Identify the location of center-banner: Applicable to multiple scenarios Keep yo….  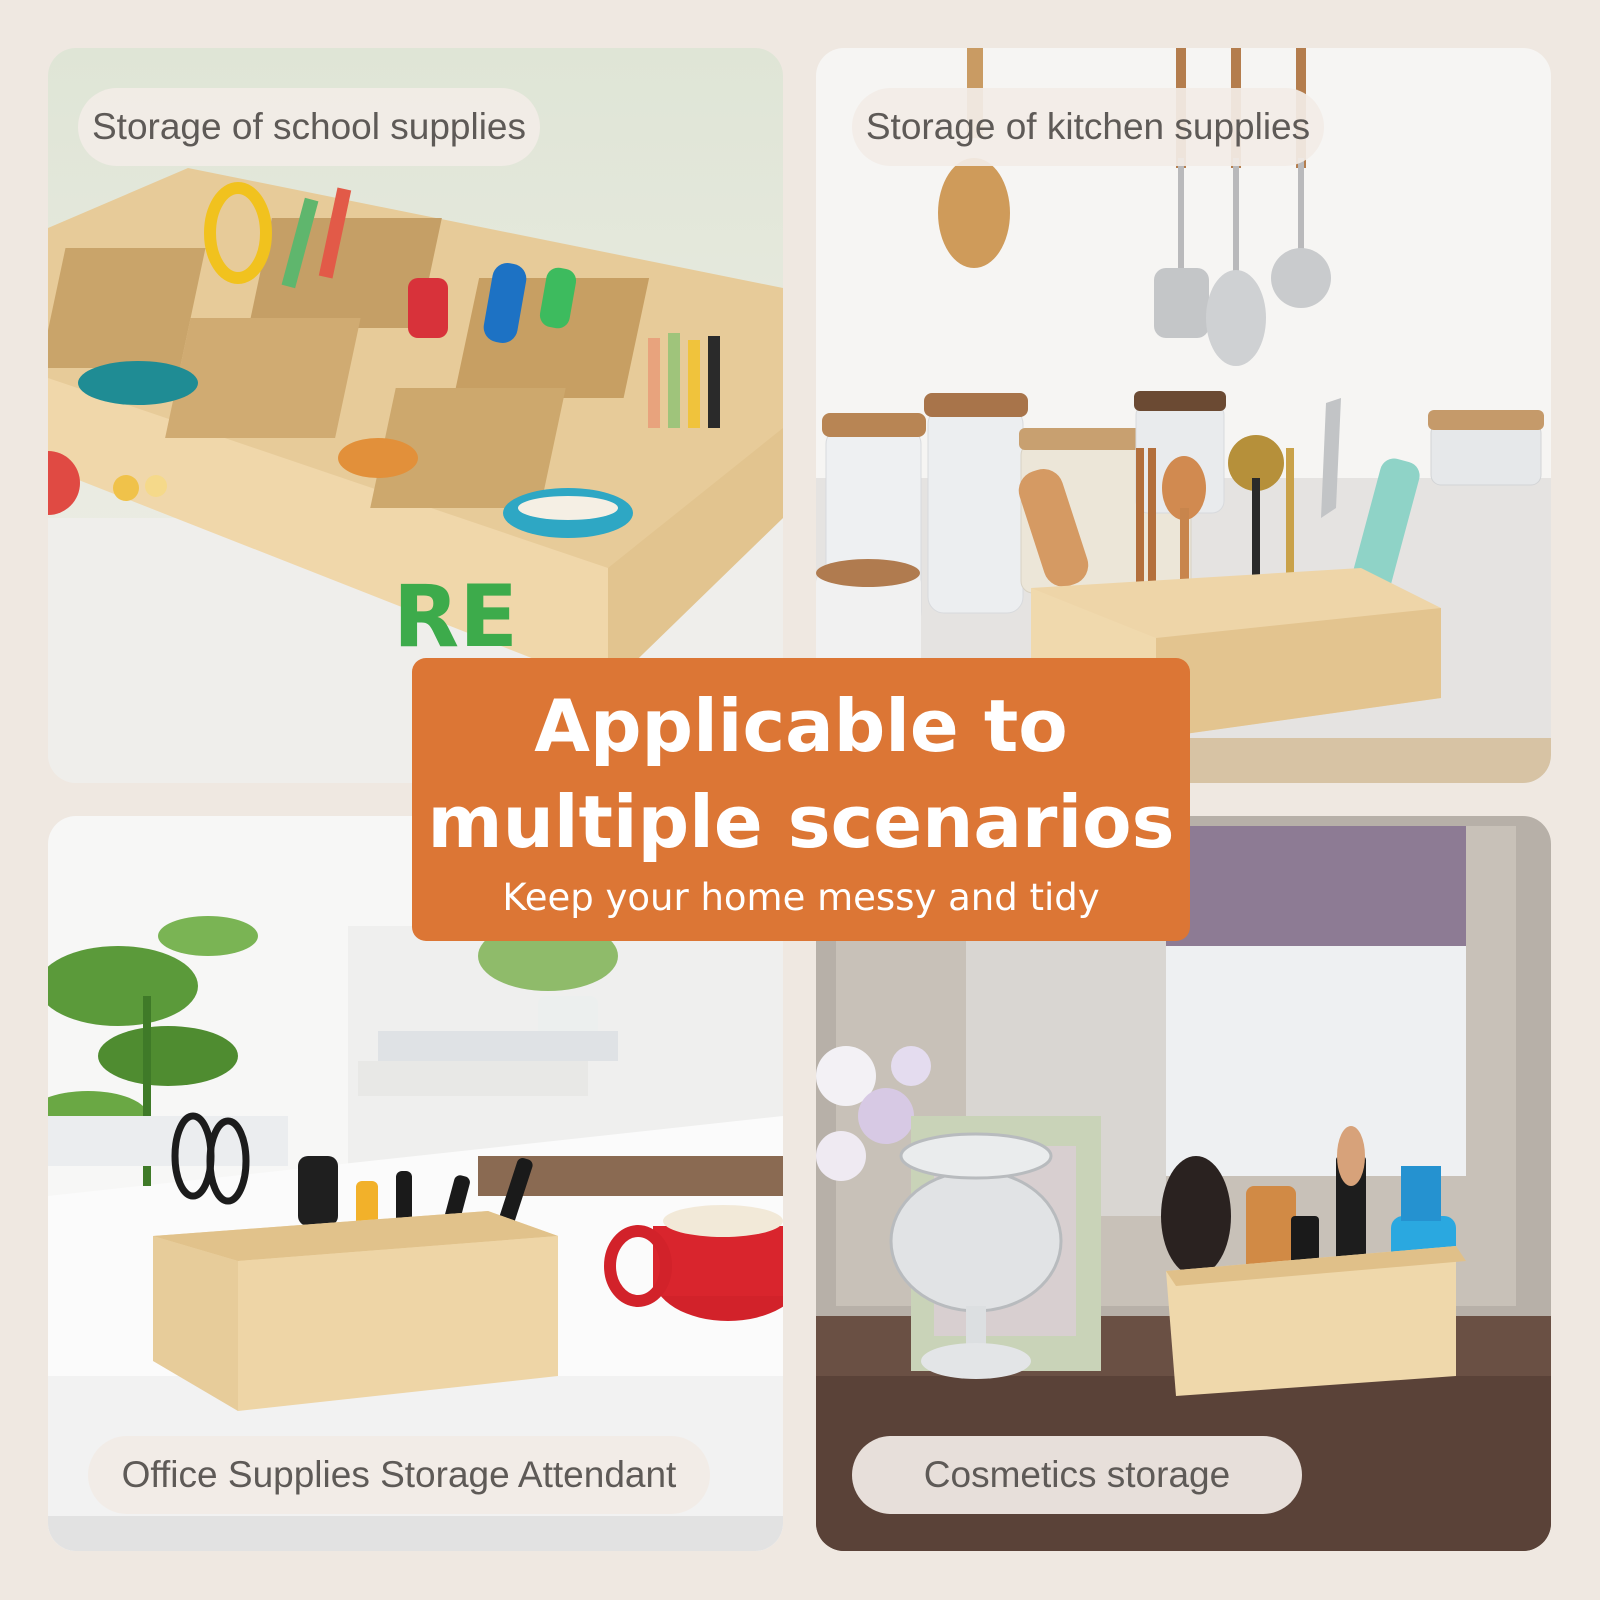
(801, 799).